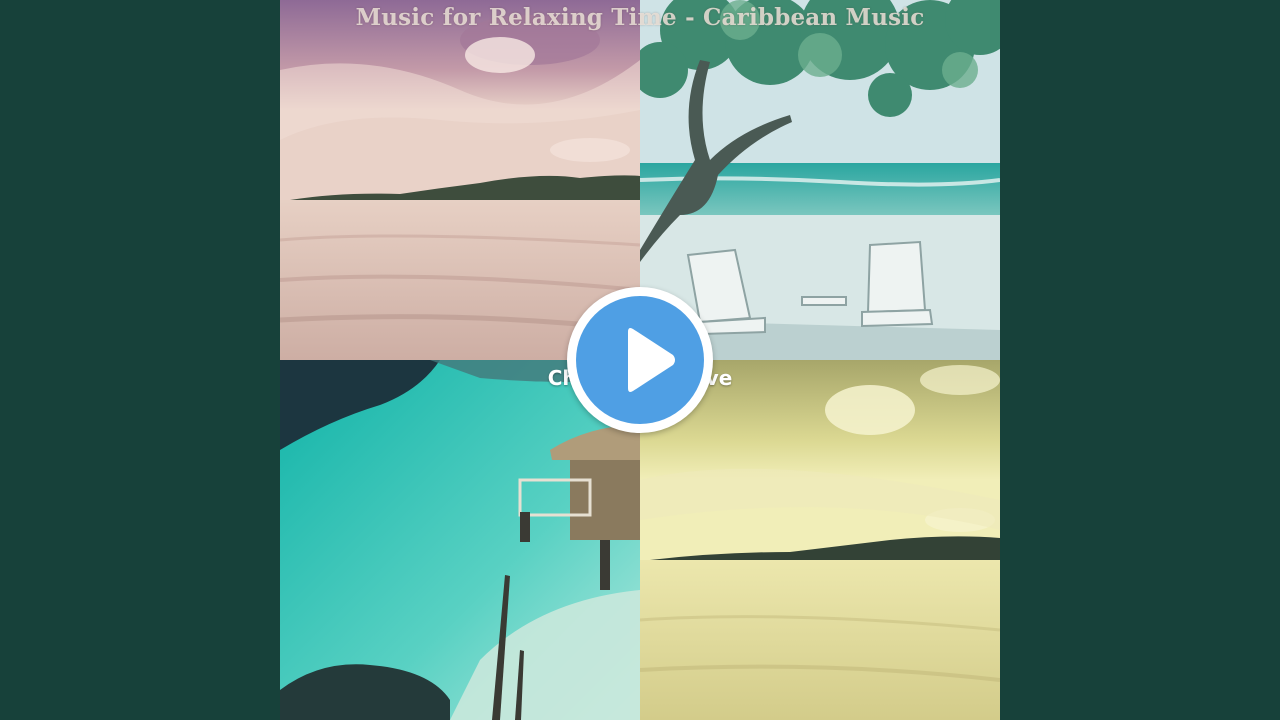 This screenshot has height=720, width=1280. I want to click on play-icon, so click(651, 360).